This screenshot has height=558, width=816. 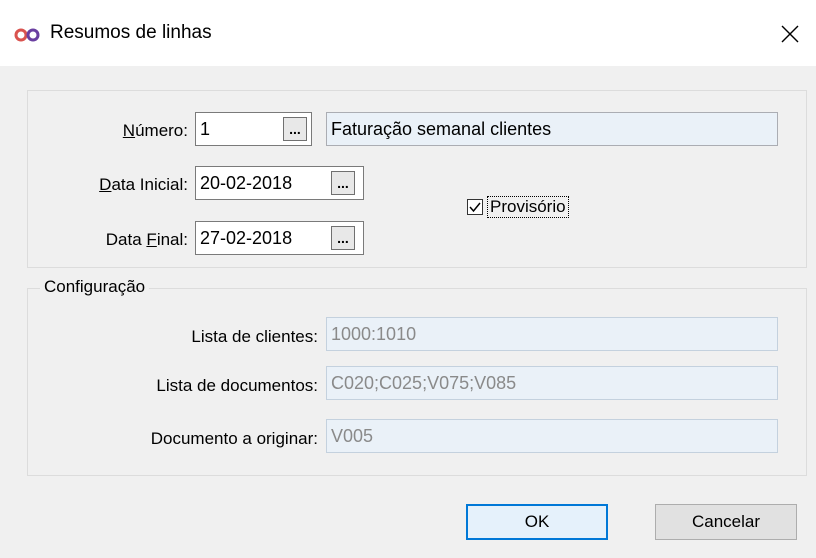 What do you see at coordinates (726, 522) in the screenshot?
I see `cancel-button: Cancelar` at bounding box center [726, 522].